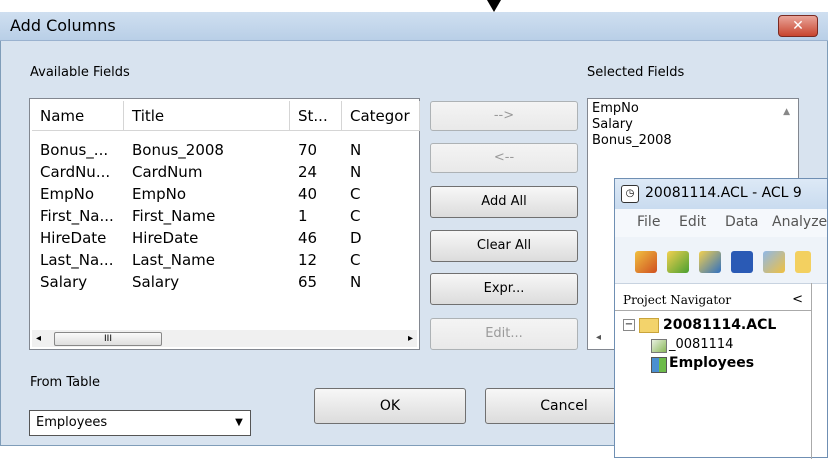 The height and width of the screenshot is (459, 828). I want to click on column-header-title: Title, so click(207, 116).